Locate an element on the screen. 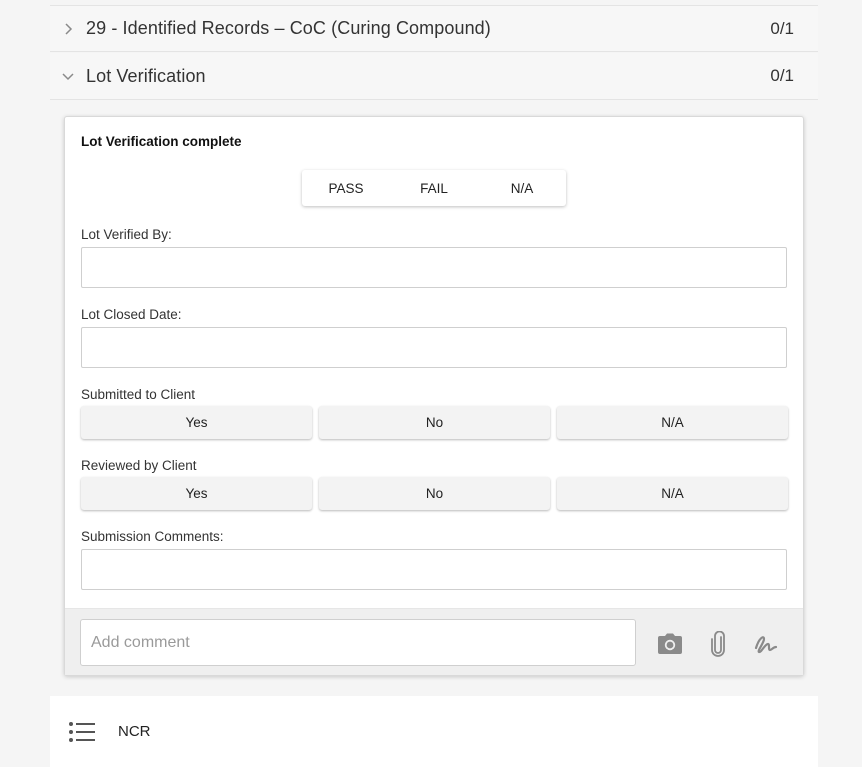  submitted-yes-button: Yes is located at coordinates (196, 422).